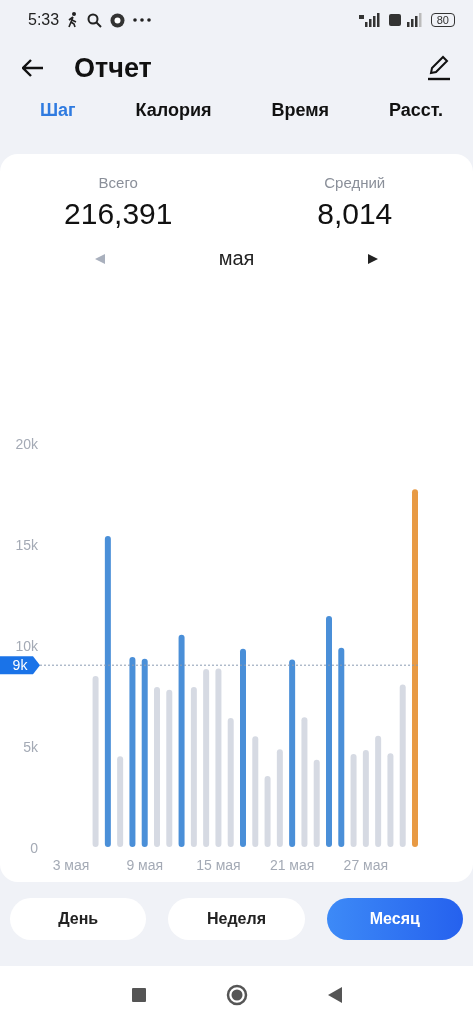 Image resolution: width=473 pixels, height=1024 pixels. I want to click on range-button: День, so click(78, 919).